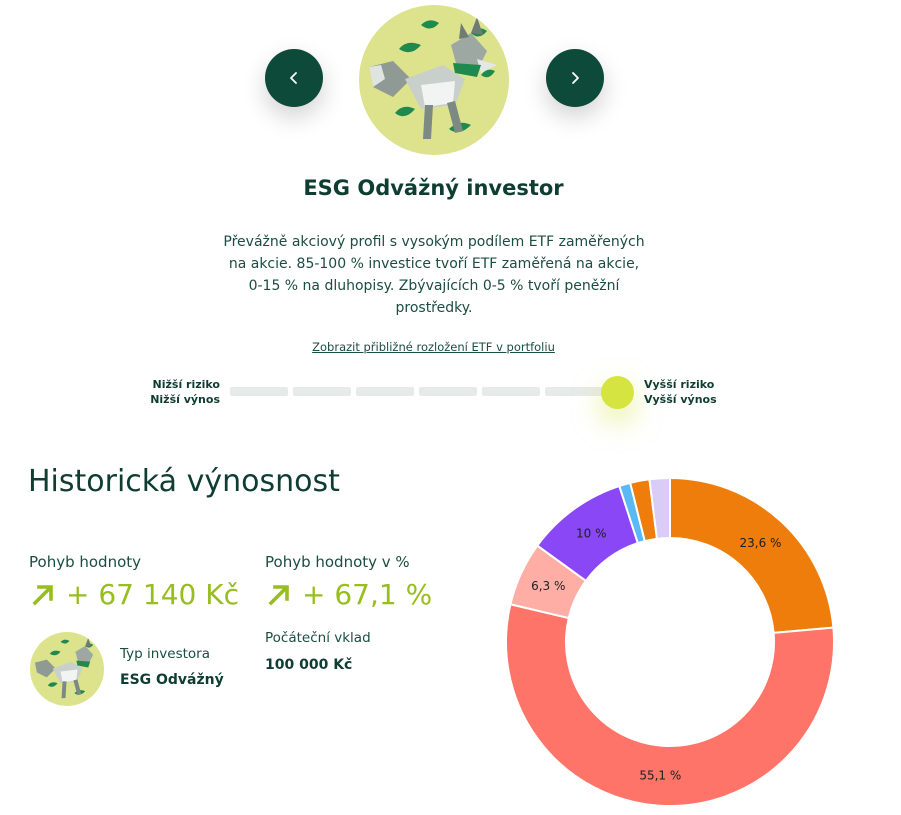 This screenshot has width=901, height=815. I want to click on initial-deposit-value: 100 000 Kč, so click(309, 665).